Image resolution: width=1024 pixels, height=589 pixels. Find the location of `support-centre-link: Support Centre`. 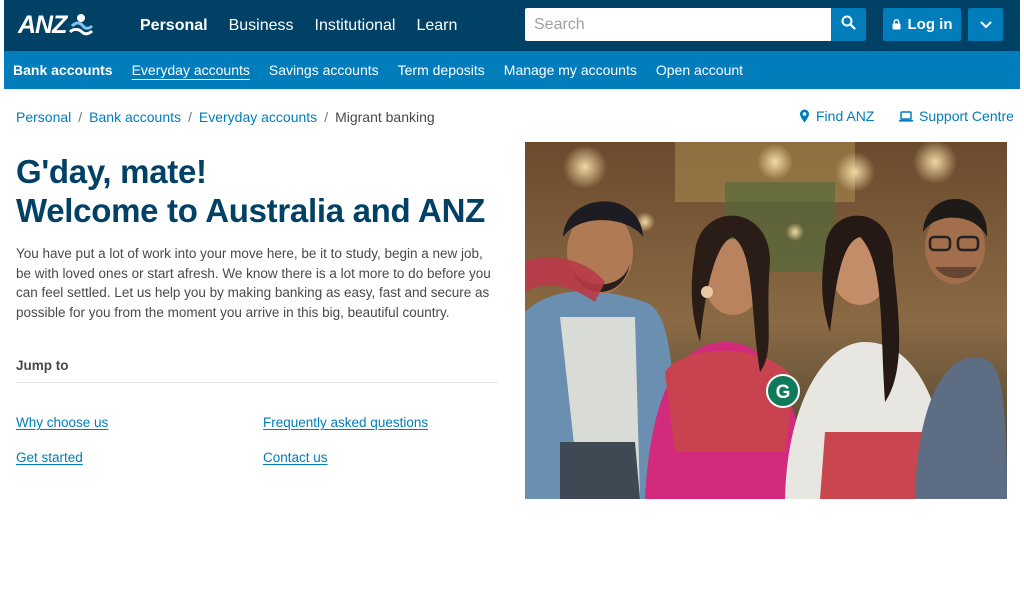

support-centre-link: Support Centre is located at coordinates (956, 116).